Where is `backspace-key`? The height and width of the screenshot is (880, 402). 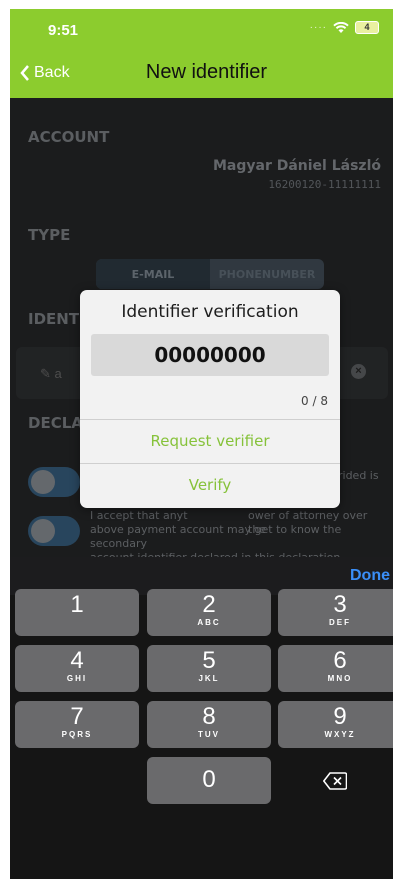 backspace-key is located at coordinates (333, 780).